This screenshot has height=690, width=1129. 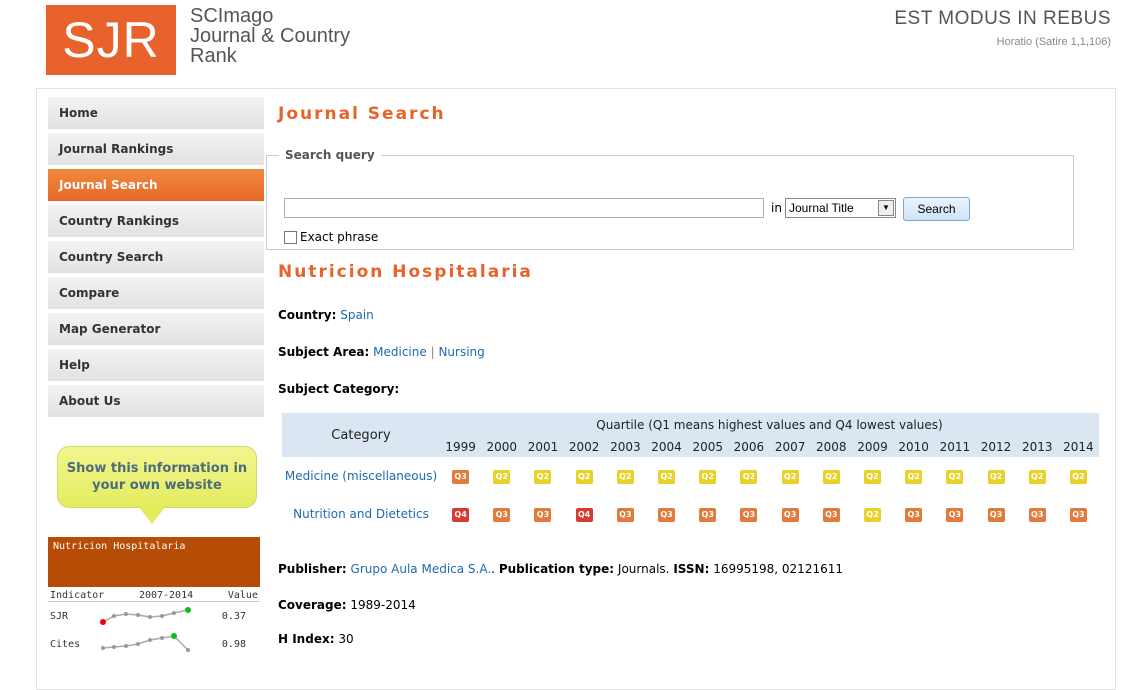 What do you see at coordinates (400, 352) in the screenshot?
I see `subject-area-link-medicine: Medicine` at bounding box center [400, 352].